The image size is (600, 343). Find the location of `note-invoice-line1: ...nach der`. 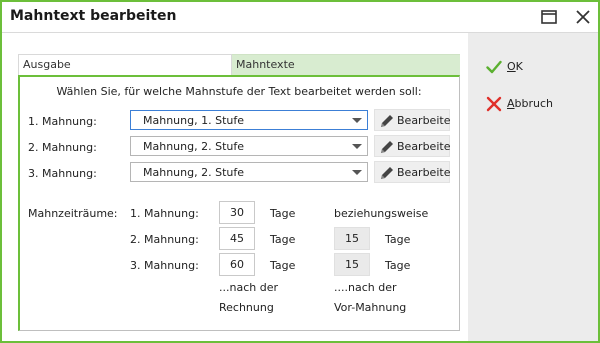

note-invoice-line1: ...nach der is located at coordinates (248, 287).